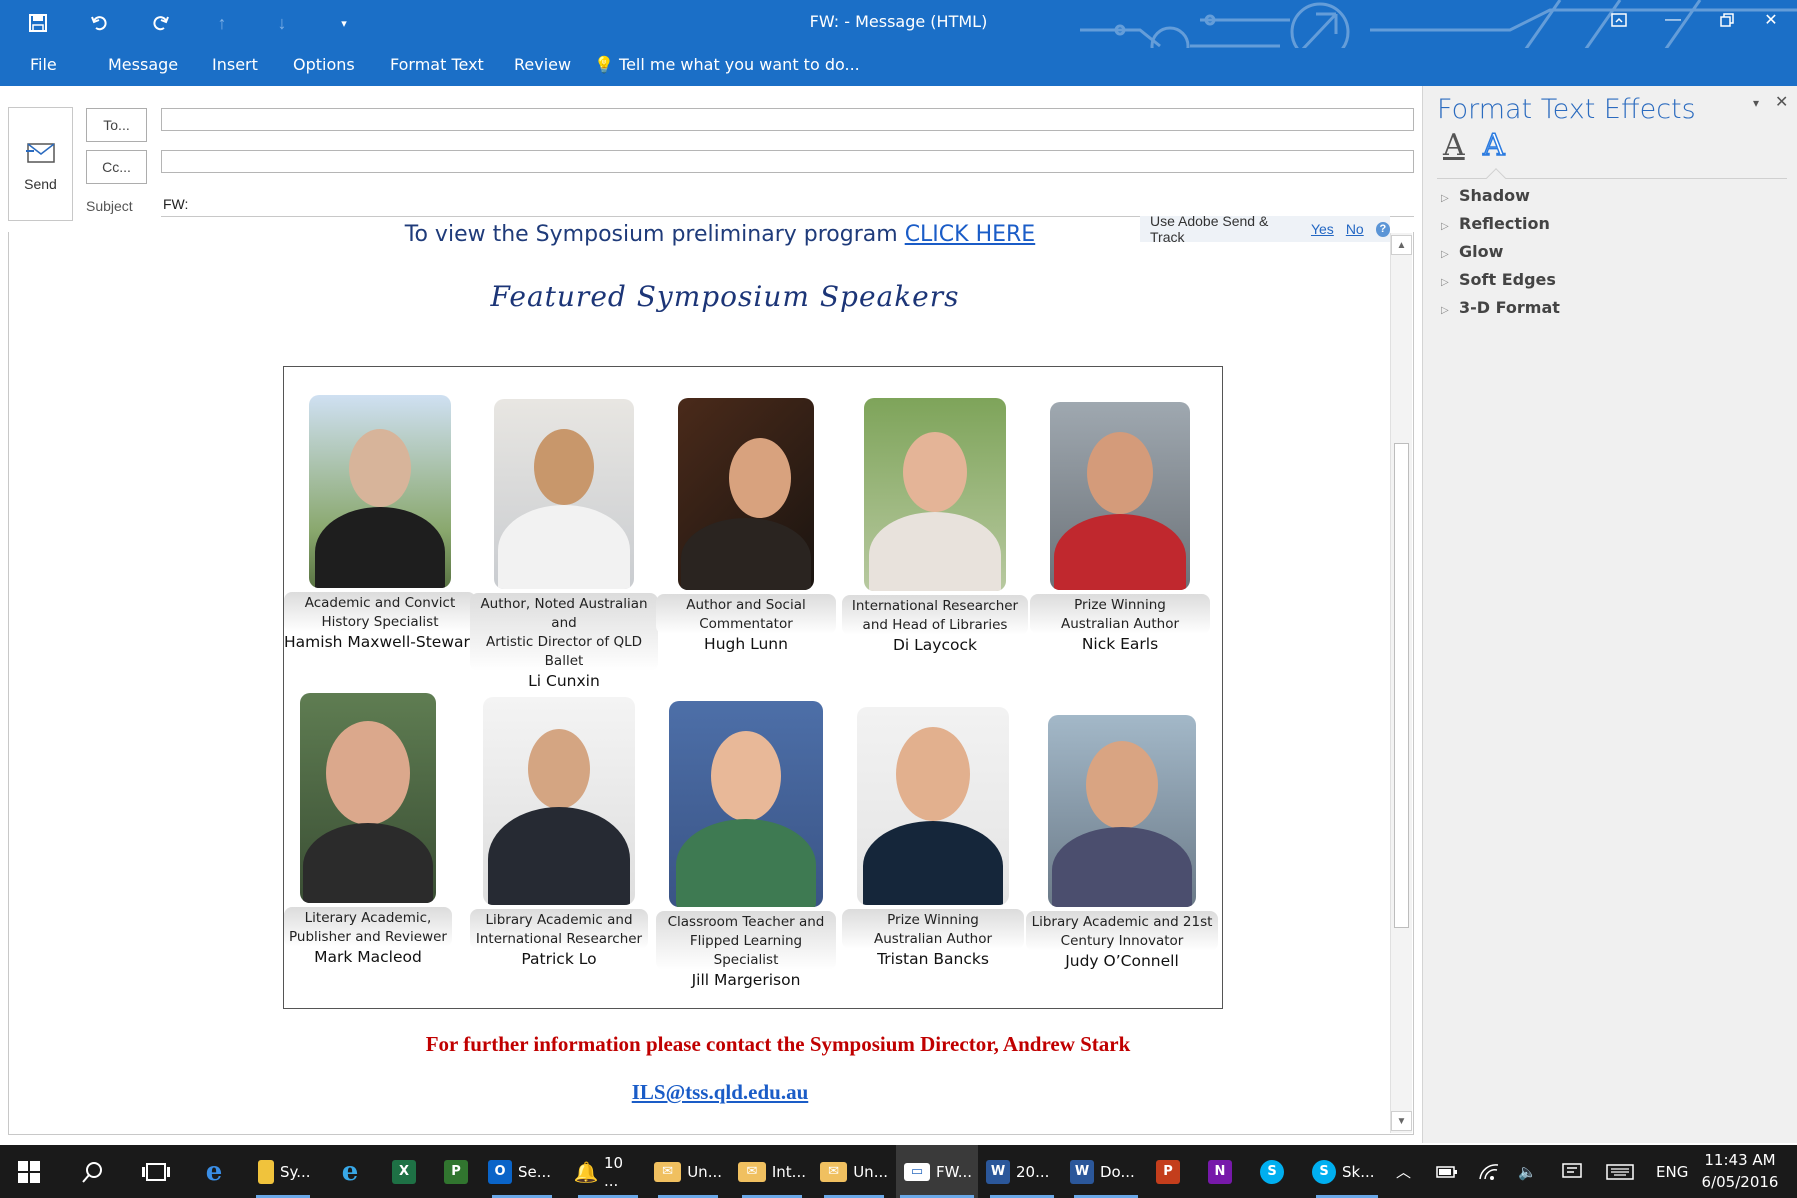 Image resolution: width=1797 pixels, height=1198 pixels. Describe the element at coordinates (933, 920) in the screenshot. I see `caption-line: Prize Winning` at that location.